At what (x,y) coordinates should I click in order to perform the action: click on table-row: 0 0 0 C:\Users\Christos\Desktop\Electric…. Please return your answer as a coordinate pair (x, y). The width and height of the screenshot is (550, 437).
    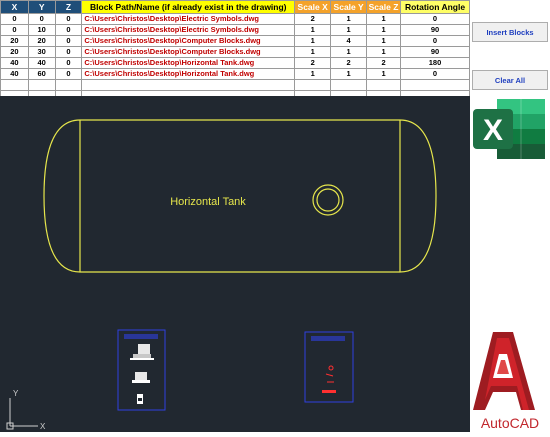
    Looking at the image, I should click on (235, 19).